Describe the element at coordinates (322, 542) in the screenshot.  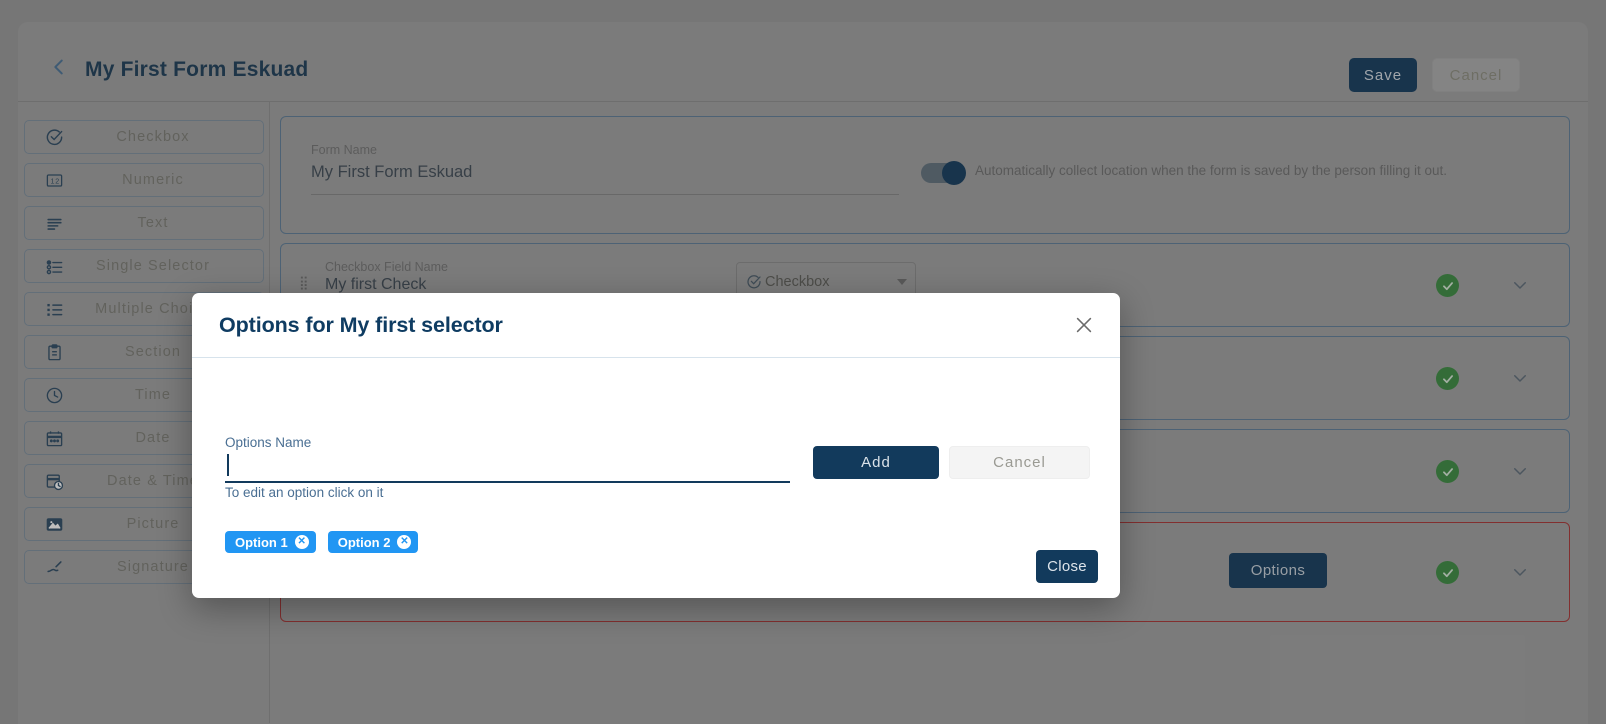
I see `options-chip-list: Option 1 ✕ Option 2 ✕` at that location.